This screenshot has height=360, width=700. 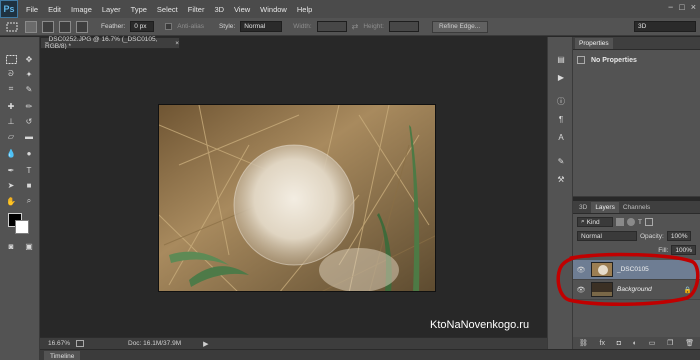 I want to click on tool-presets-icon: ⚒, so click(x=561, y=179).